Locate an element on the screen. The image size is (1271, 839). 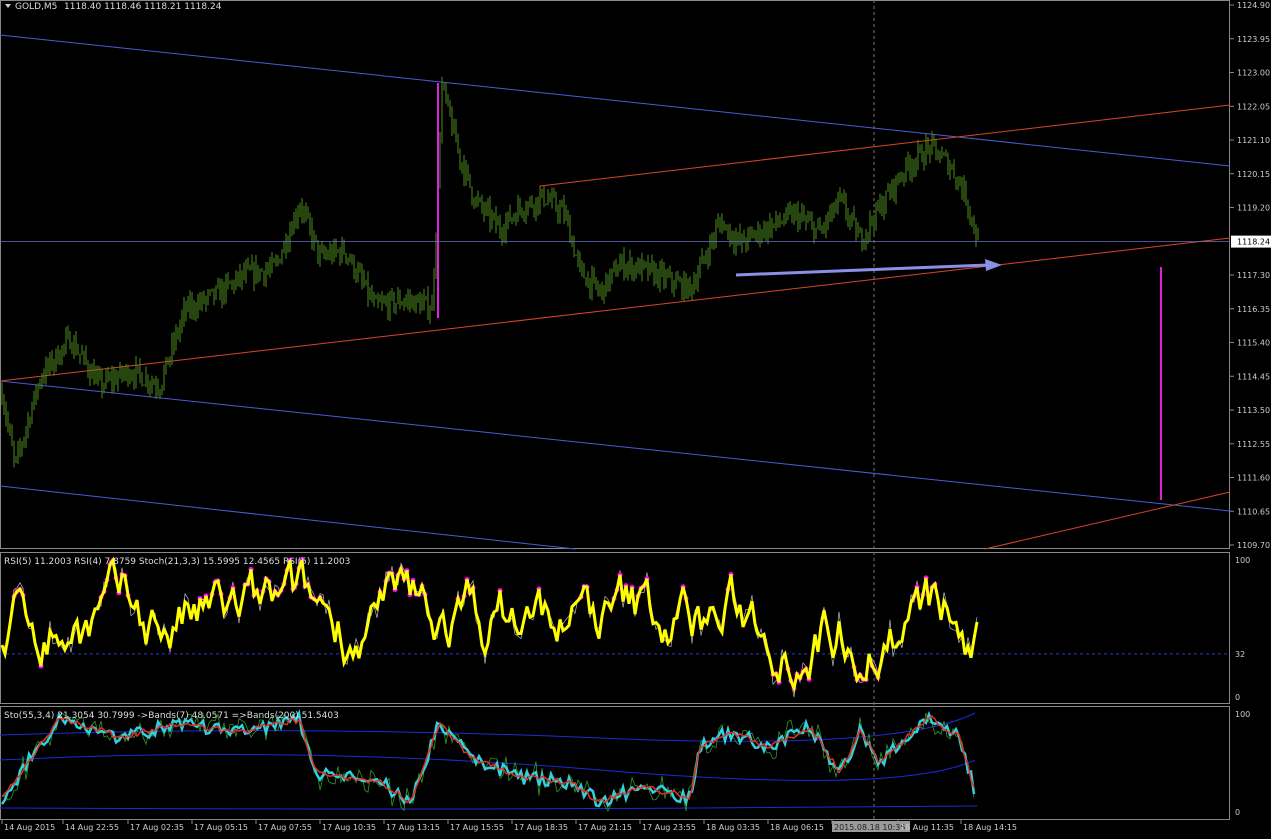
price-tick-label: 1123.00 is located at coordinates (1253, 73).